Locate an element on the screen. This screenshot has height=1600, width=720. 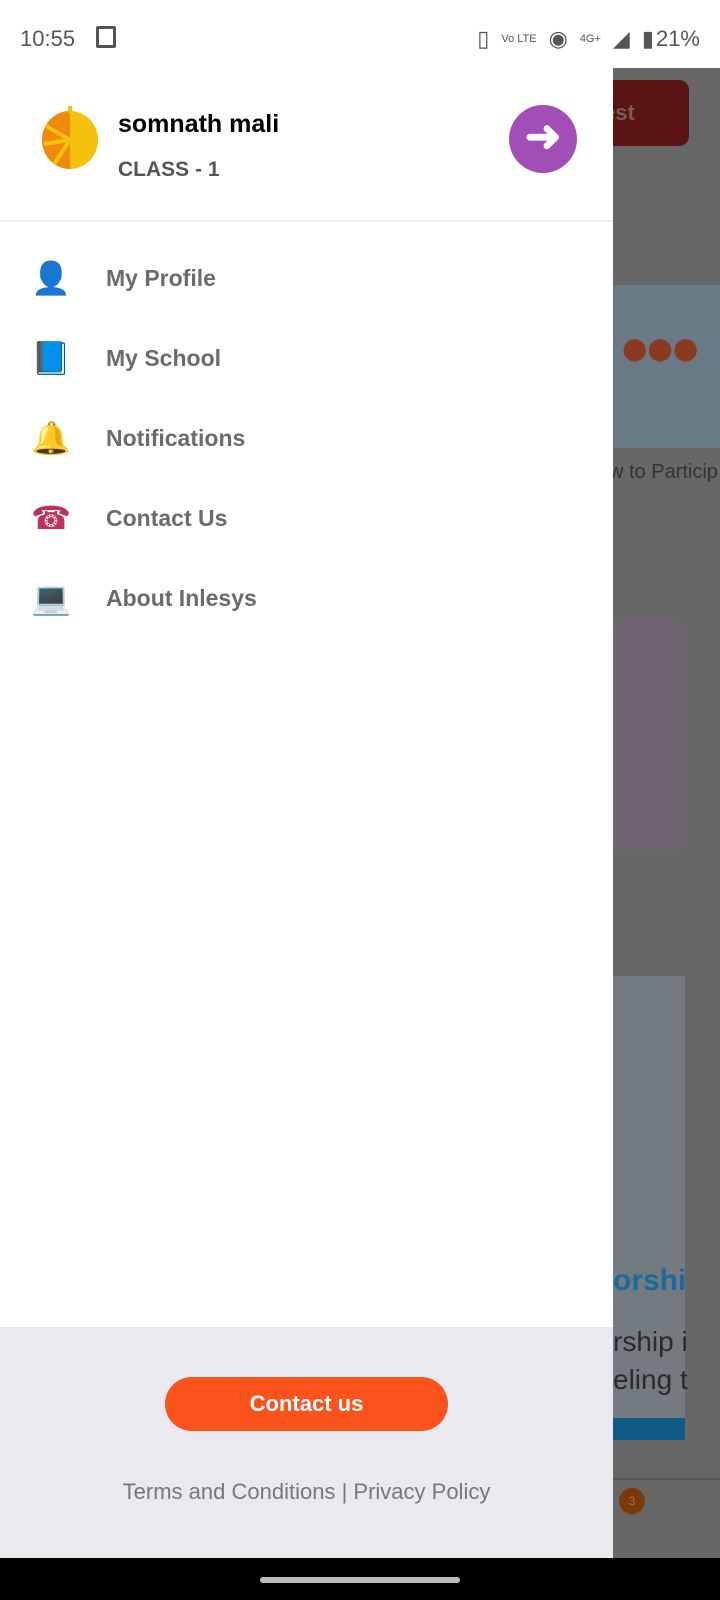
menu-item-label: Contact Us is located at coordinates (167, 517).